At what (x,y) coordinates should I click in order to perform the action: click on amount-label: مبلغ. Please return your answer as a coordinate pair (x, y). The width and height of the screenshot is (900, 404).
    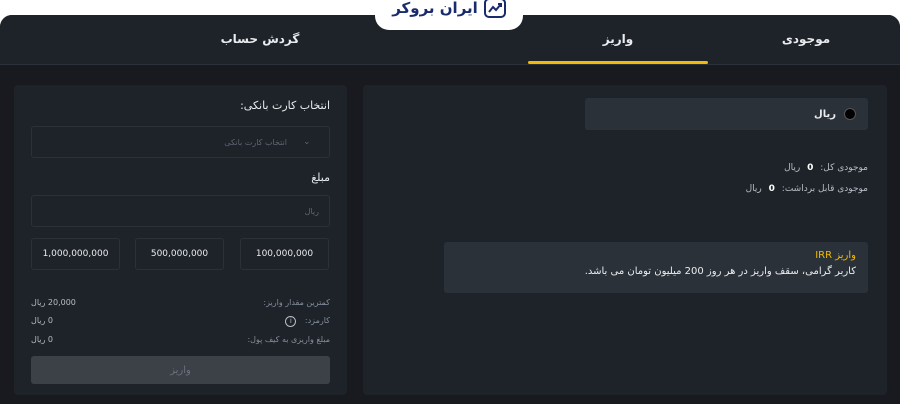
    Looking at the image, I should click on (320, 177).